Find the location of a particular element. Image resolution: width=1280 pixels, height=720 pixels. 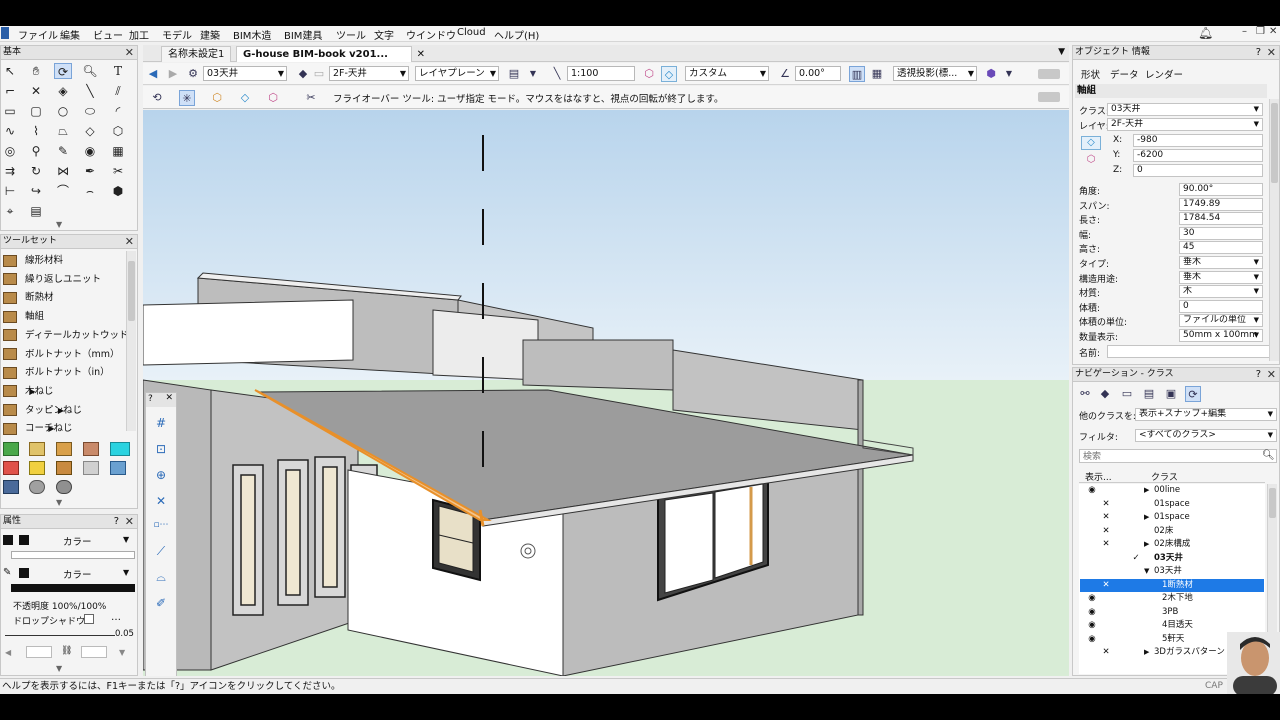

arrow-start-field is located at coordinates (39, 652).